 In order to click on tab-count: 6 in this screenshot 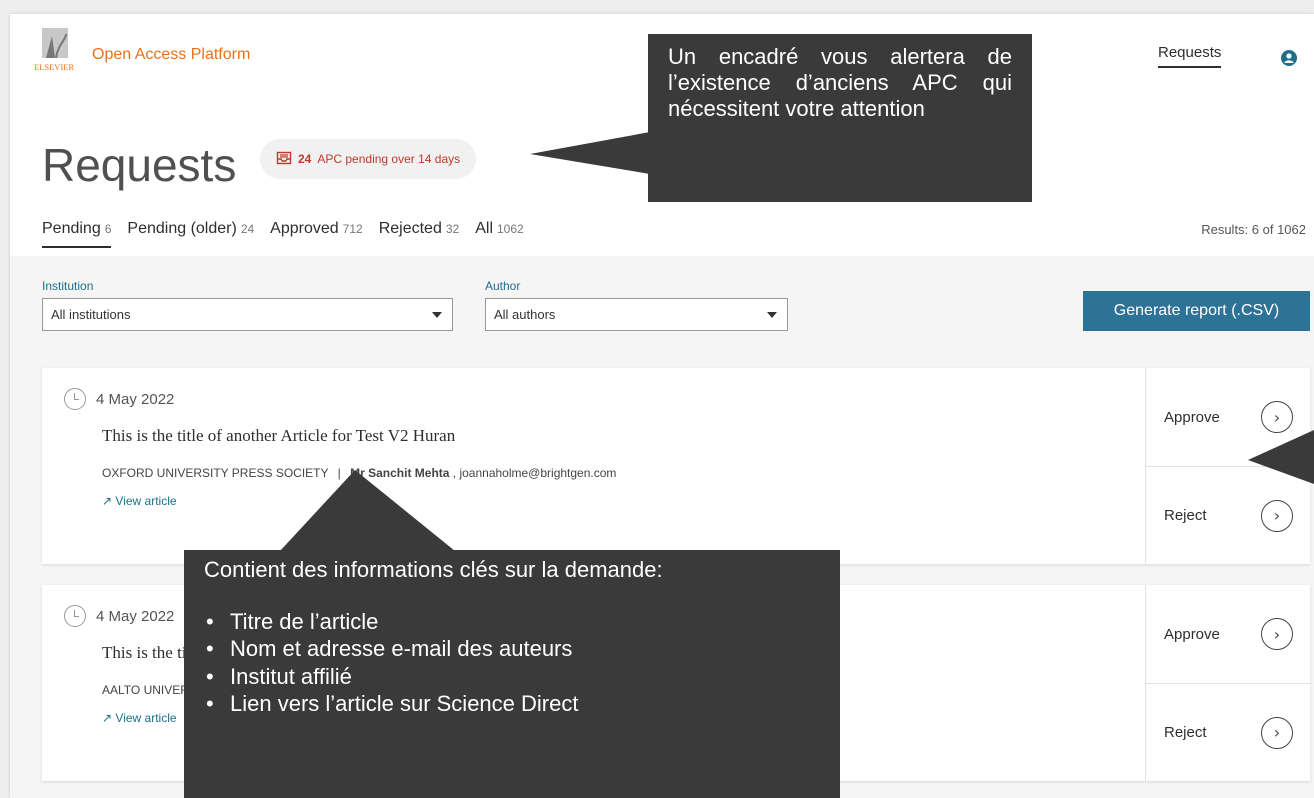, I will do `click(108, 229)`.